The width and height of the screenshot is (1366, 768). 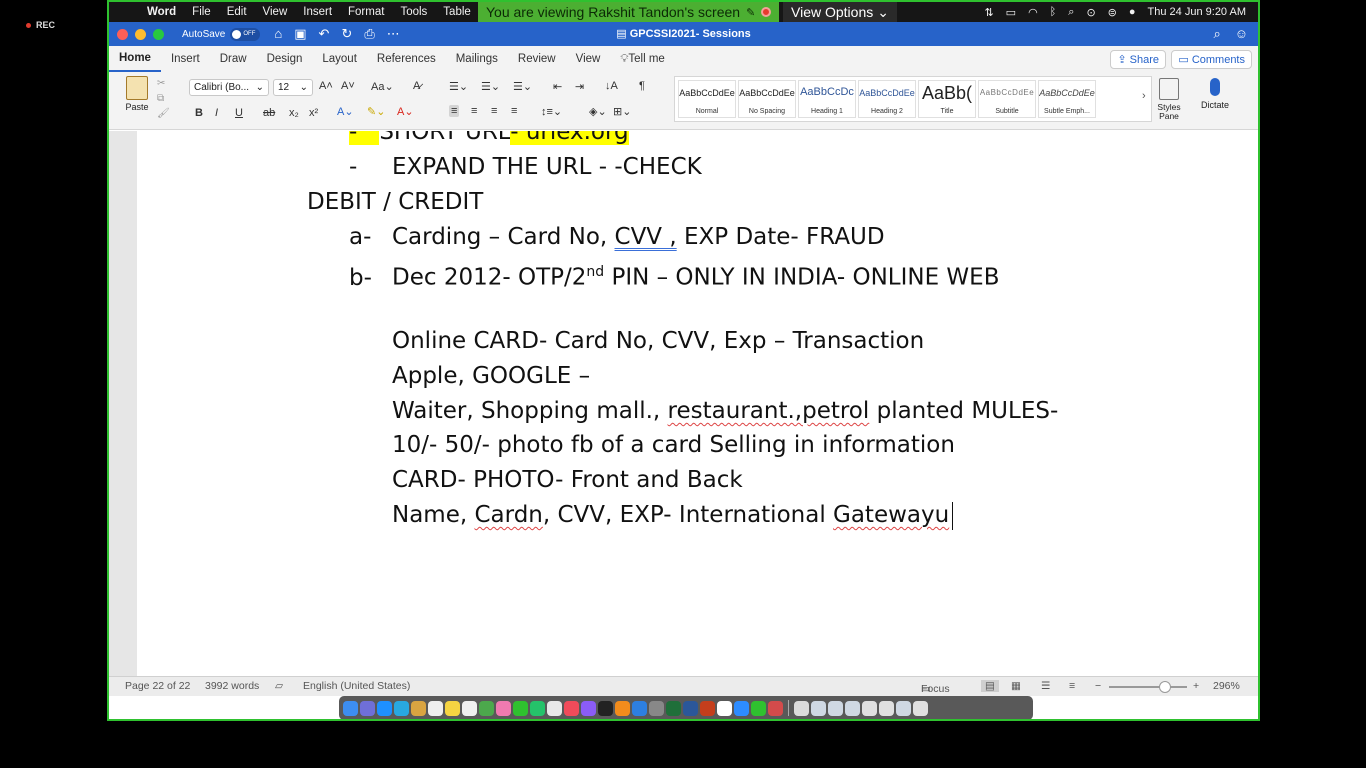 What do you see at coordinates (140, 34) in the screenshot?
I see `minimize-window-icon` at bounding box center [140, 34].